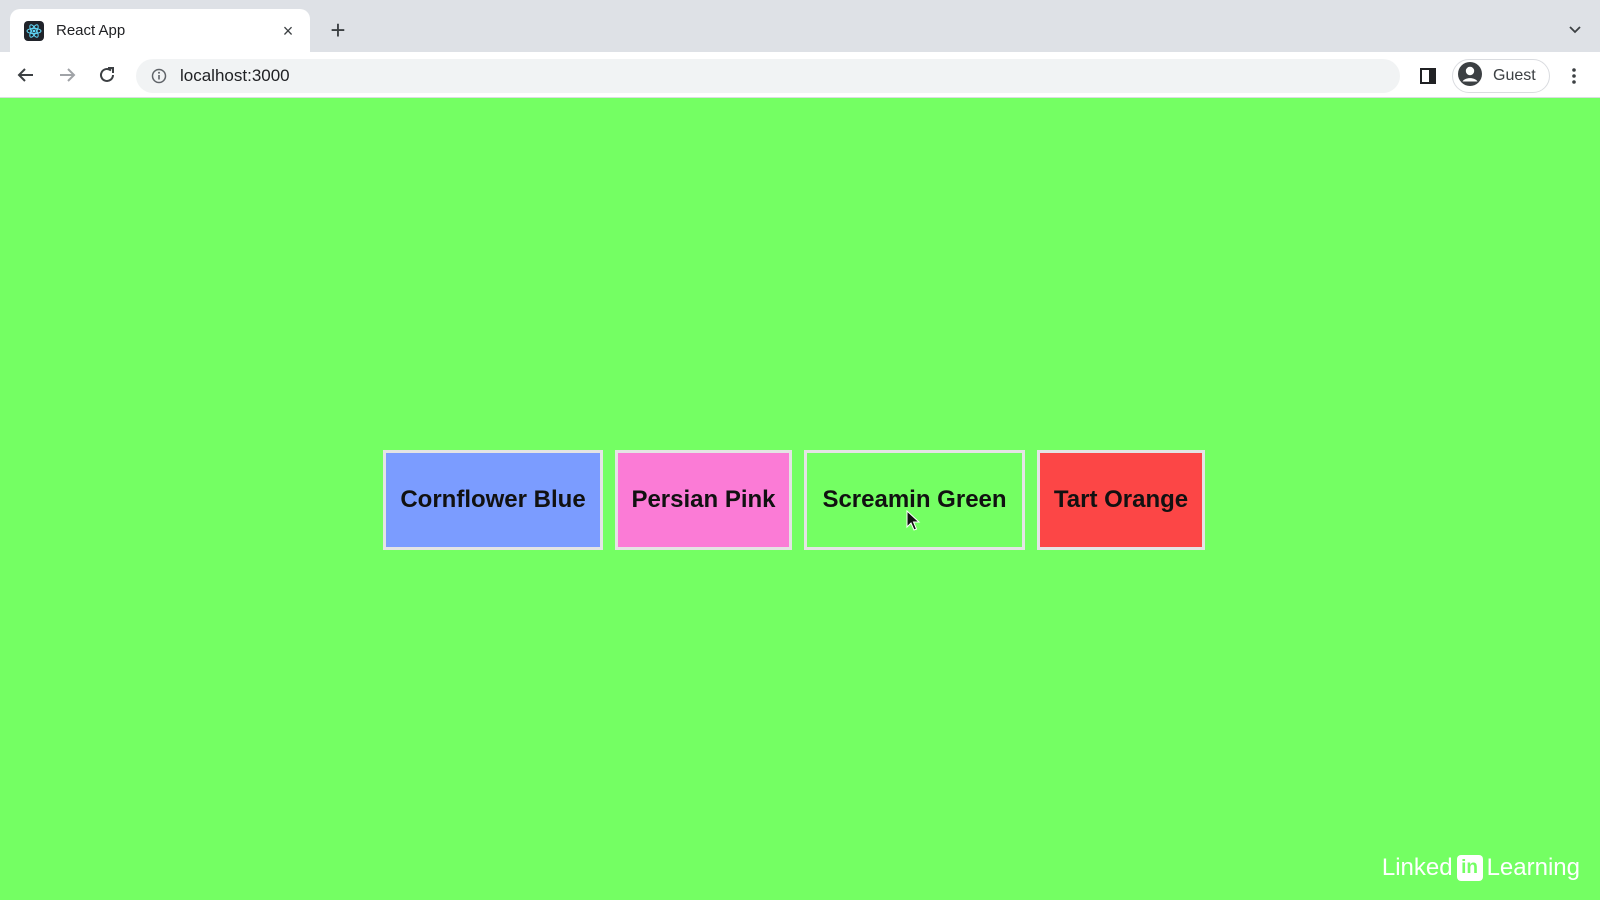 The width and height of the screenshot is (1600, 900). What do you see at coordinates (768, 76) in the screenshot?
I see `address-bar: localhost:3000` at bounding box center [768, 76].